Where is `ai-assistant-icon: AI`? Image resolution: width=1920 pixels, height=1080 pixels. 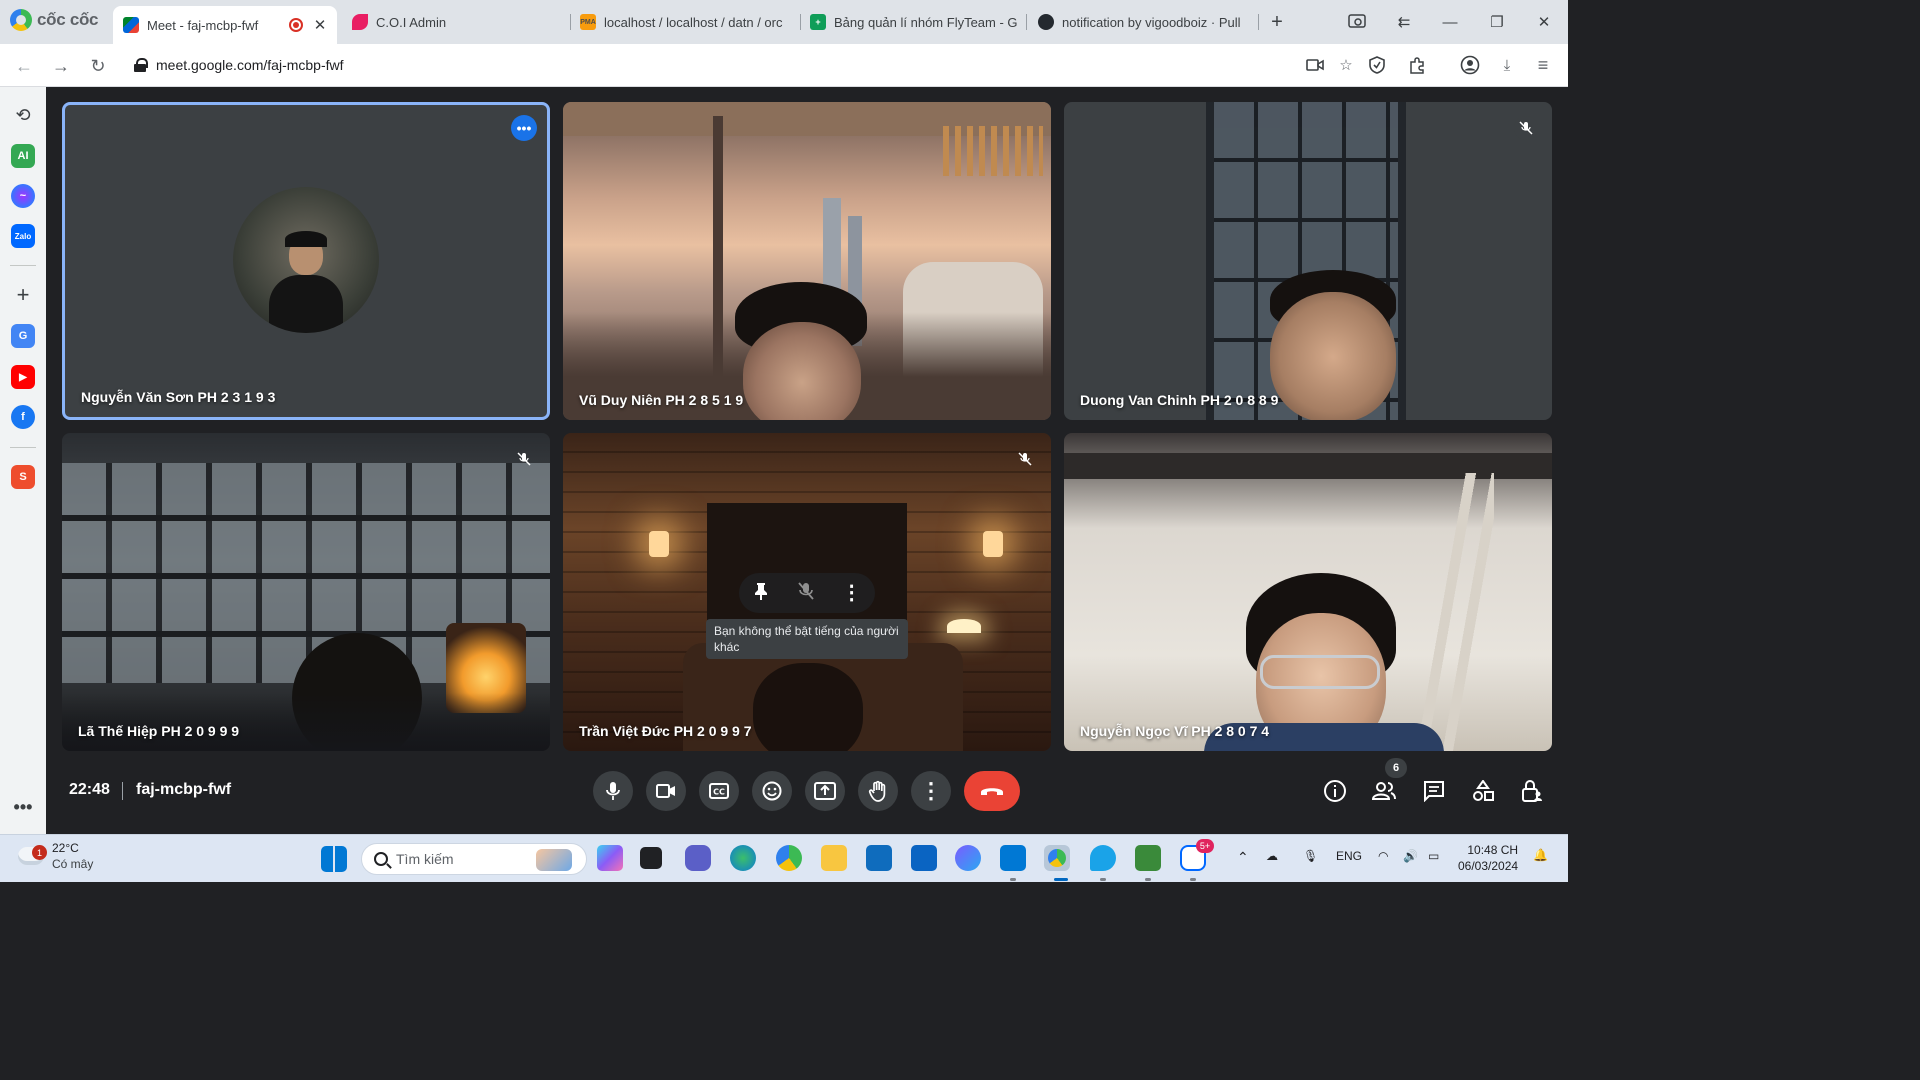 ai-assistant-icon: AI is located at coordinates (23, 156).